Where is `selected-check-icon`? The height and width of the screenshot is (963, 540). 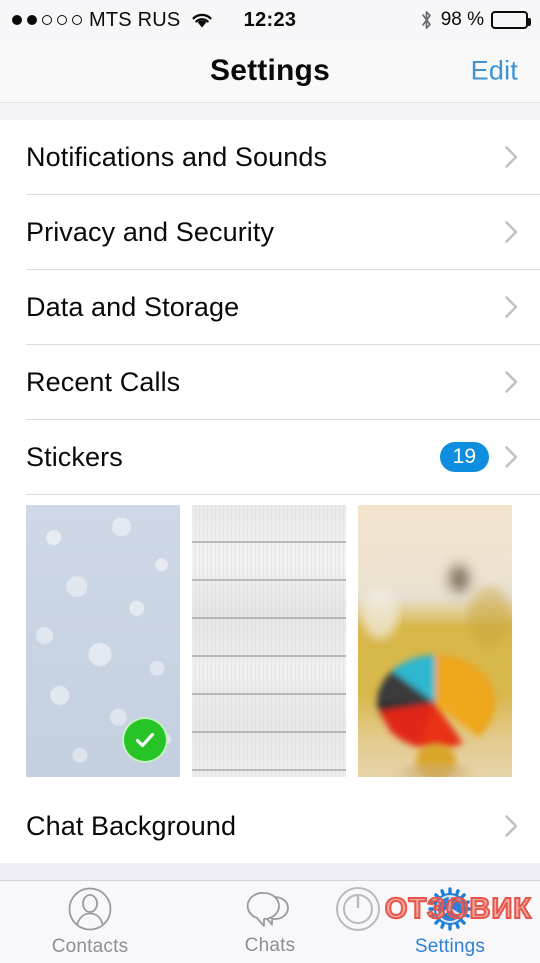
selected-check-icon is located at coordinates (145, 740).